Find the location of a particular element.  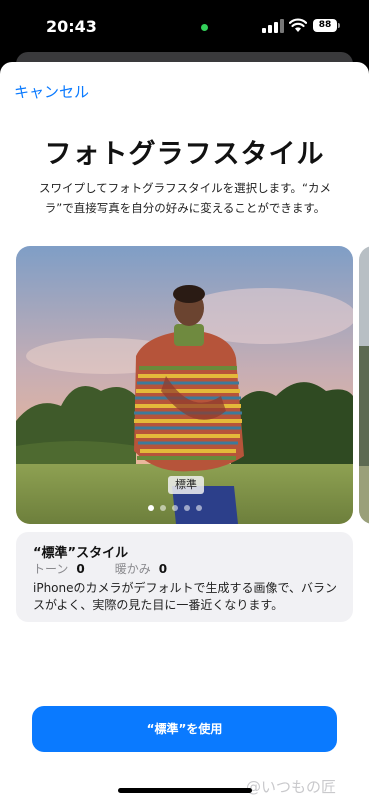

status-bar: 20:43 88 is located at coordinates (184, 28).